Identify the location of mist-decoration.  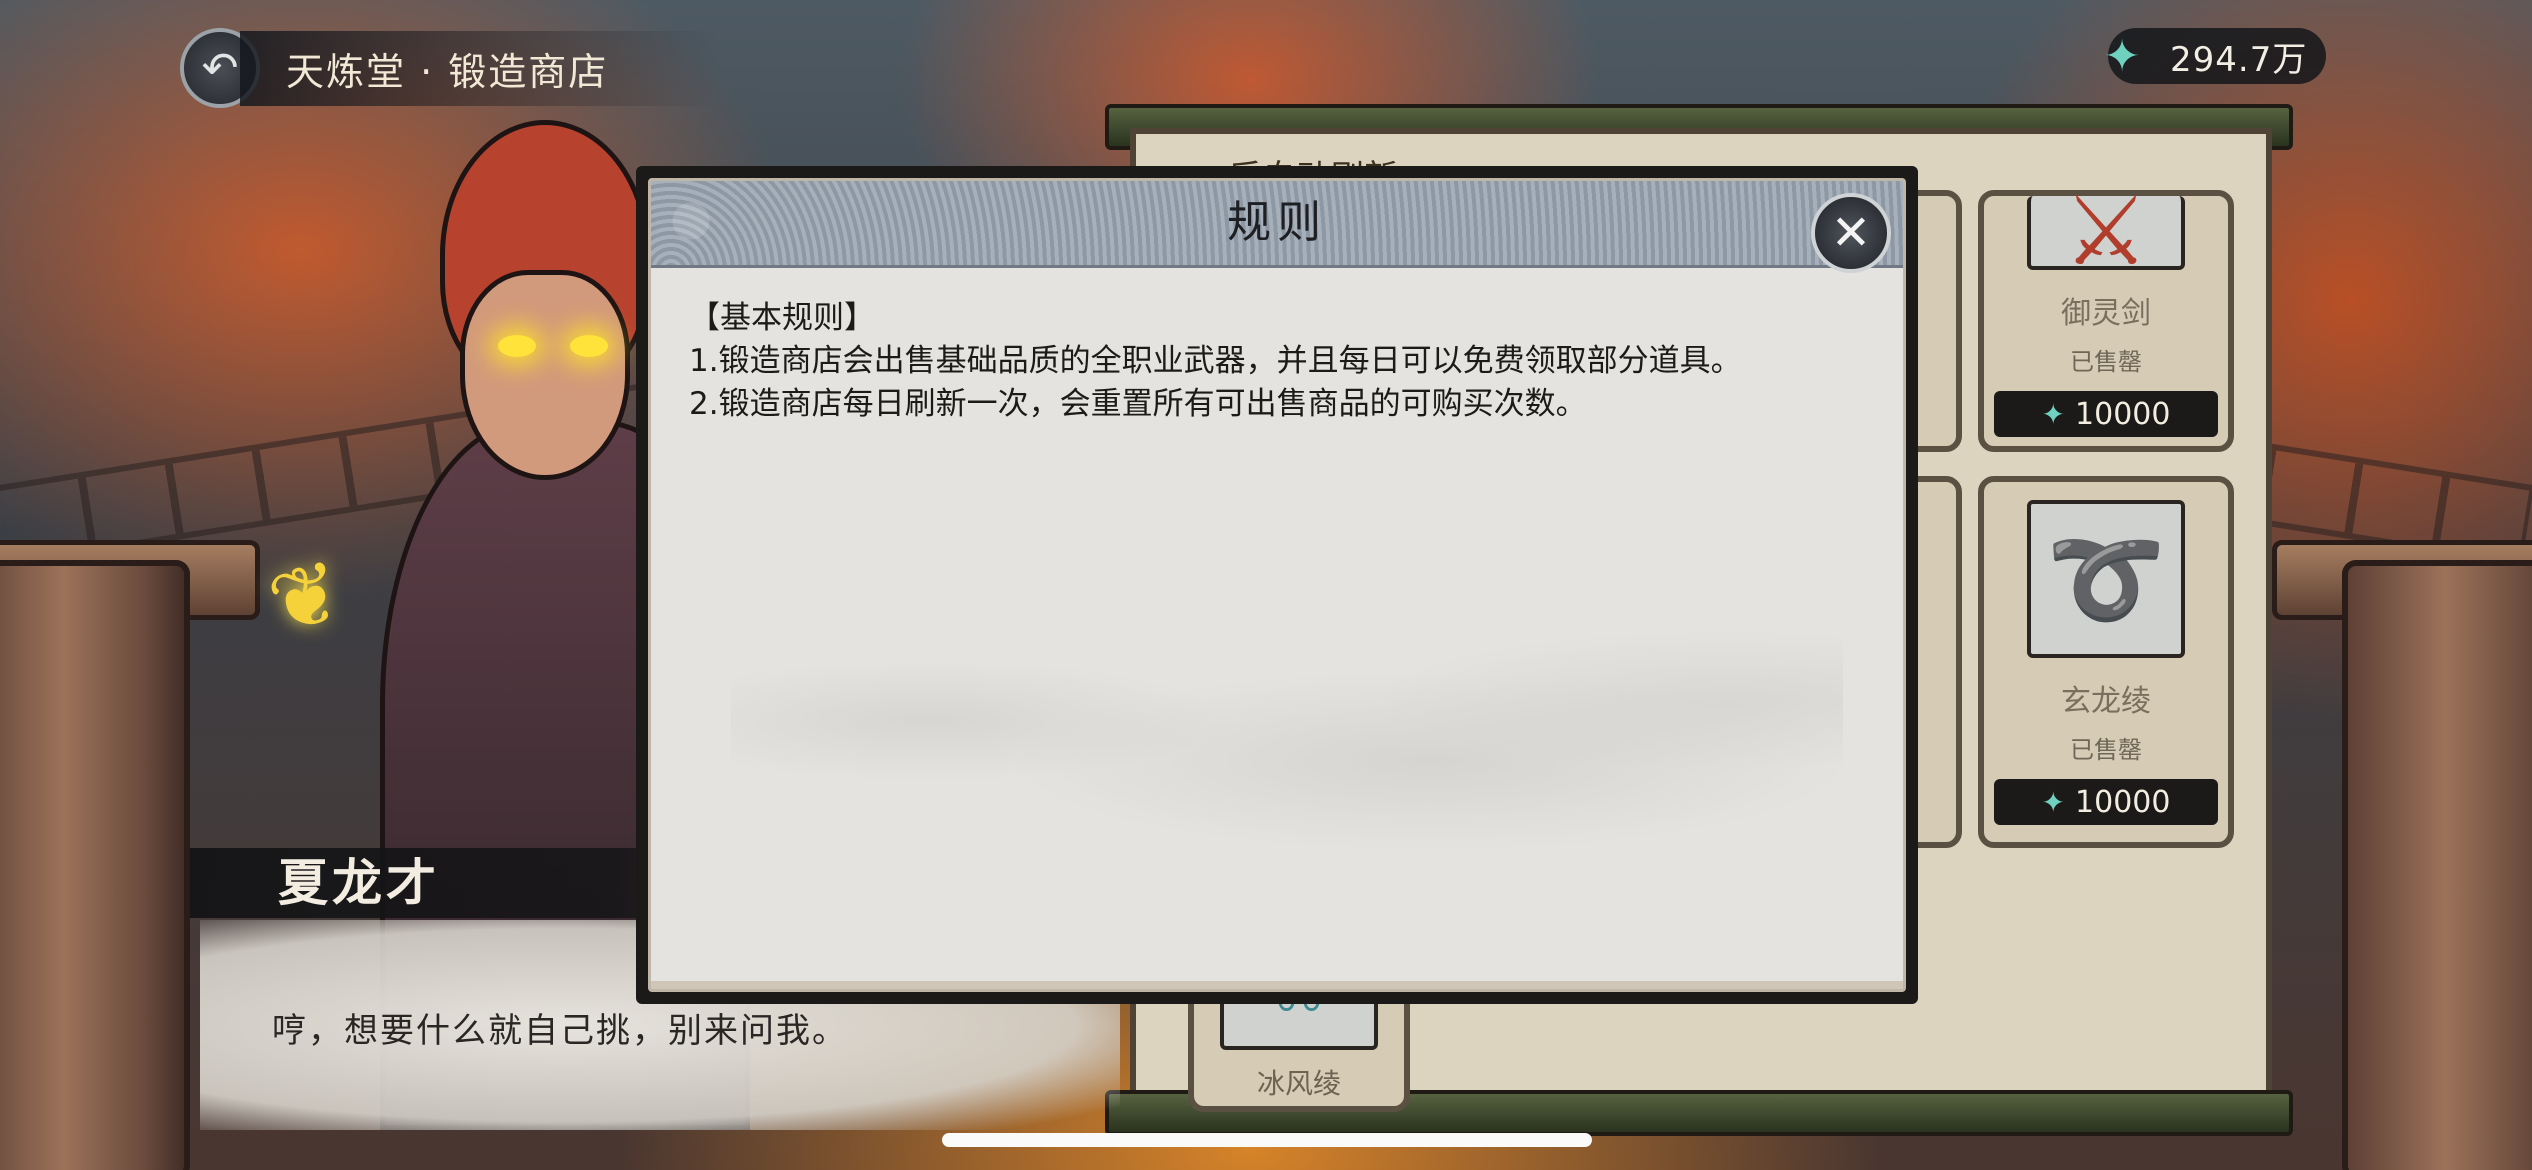
(1287, 741).